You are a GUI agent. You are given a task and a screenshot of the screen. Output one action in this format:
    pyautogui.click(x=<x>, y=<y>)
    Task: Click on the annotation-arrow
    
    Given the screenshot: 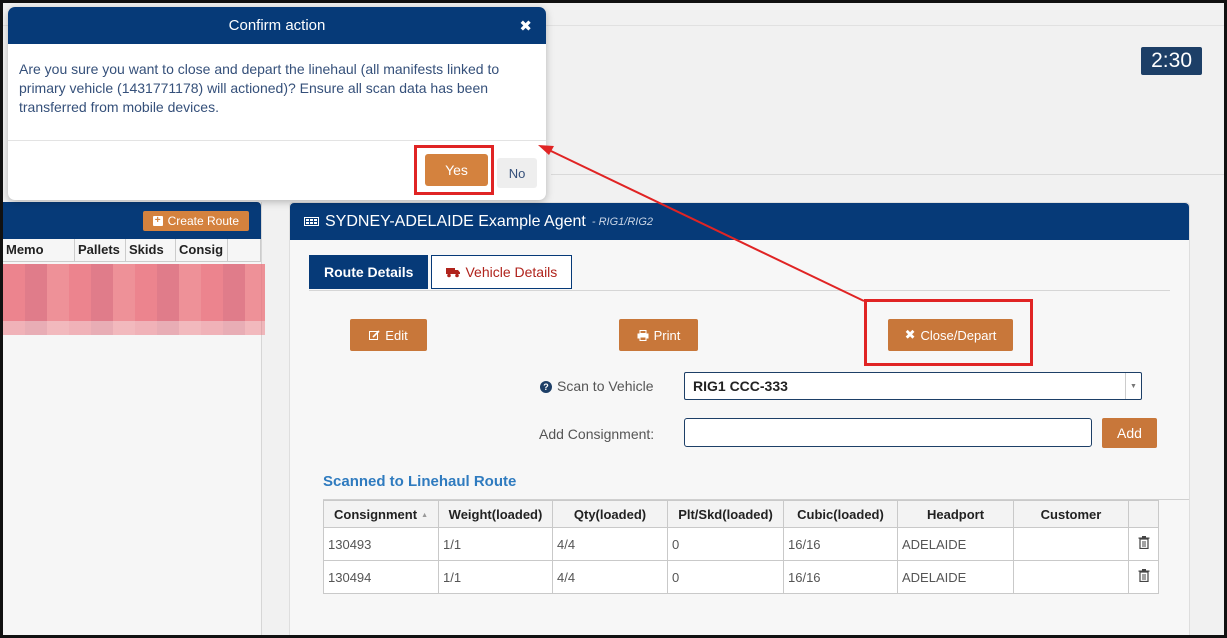 What is the action you would take?
    pyautogui.click(x=701, y=223)
    